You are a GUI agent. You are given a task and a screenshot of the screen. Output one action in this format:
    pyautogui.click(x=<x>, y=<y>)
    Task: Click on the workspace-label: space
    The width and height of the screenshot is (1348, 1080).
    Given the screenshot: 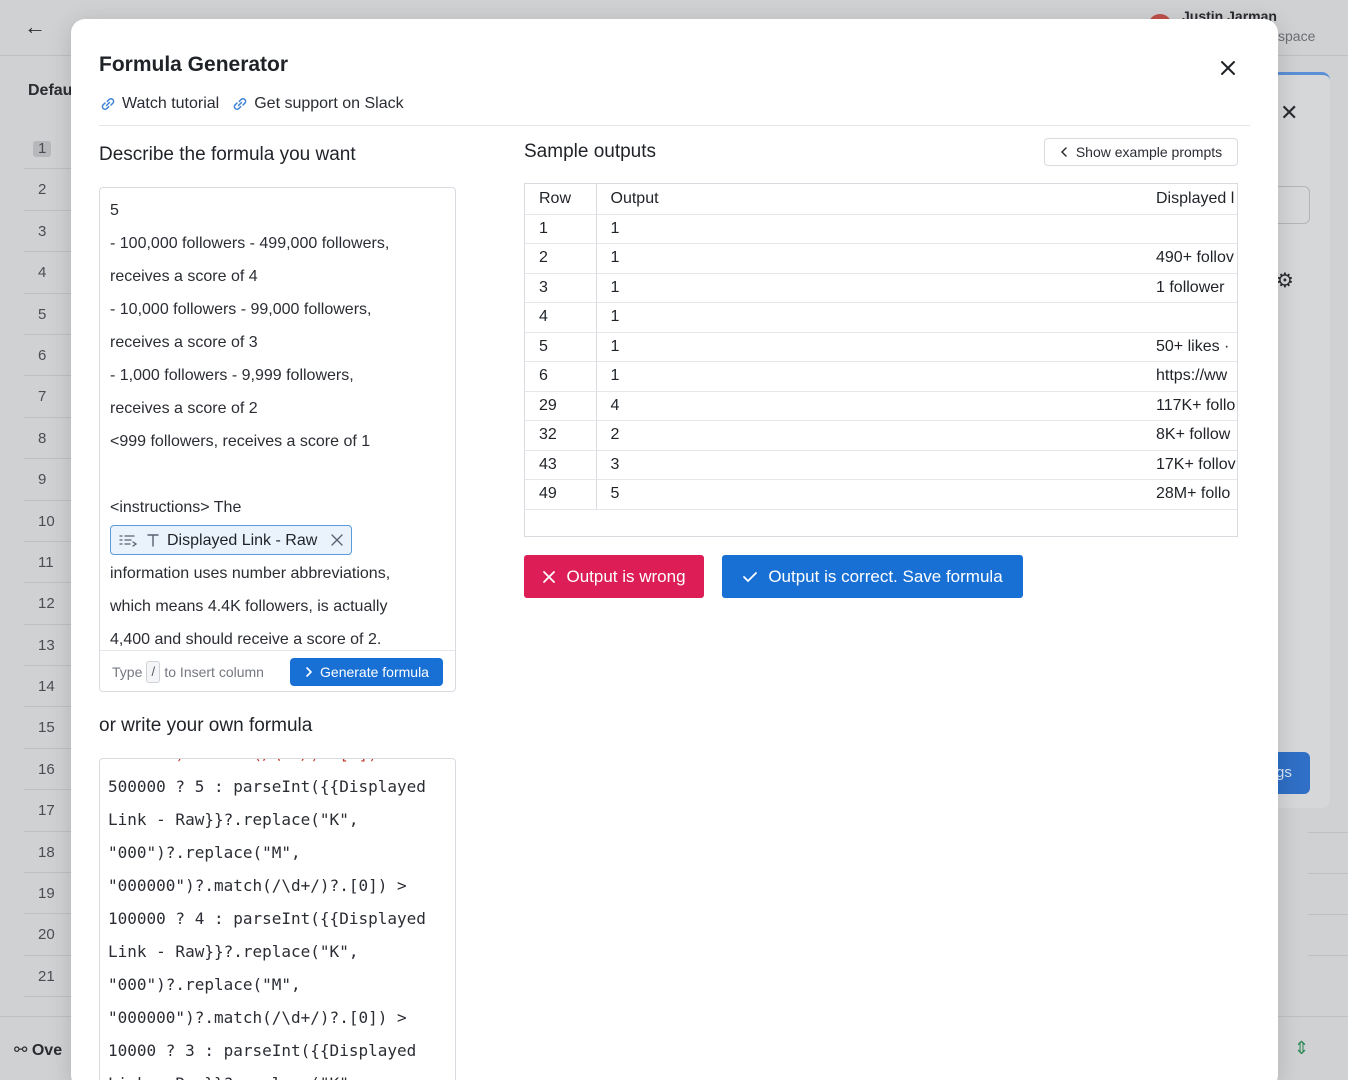 What is the action you would take?
    pyautogui.click(x=1297, y=36)
    